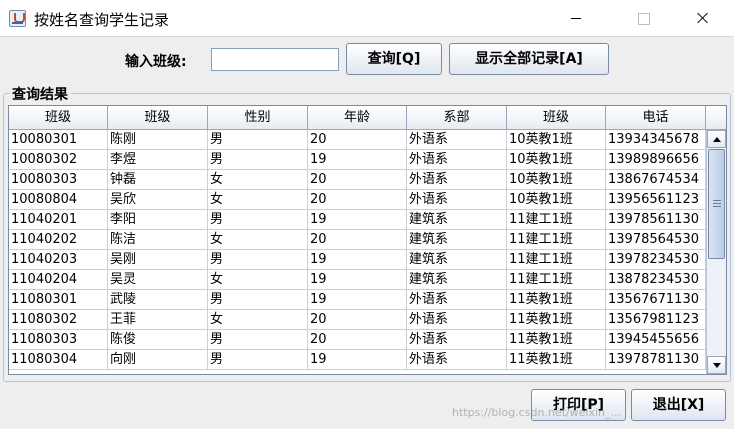 The height and width of the screenshot is (429, 734). Describe the element at coordinates (656, 279) in the screenshot. I see `table-cell: 13878234530` at that location.